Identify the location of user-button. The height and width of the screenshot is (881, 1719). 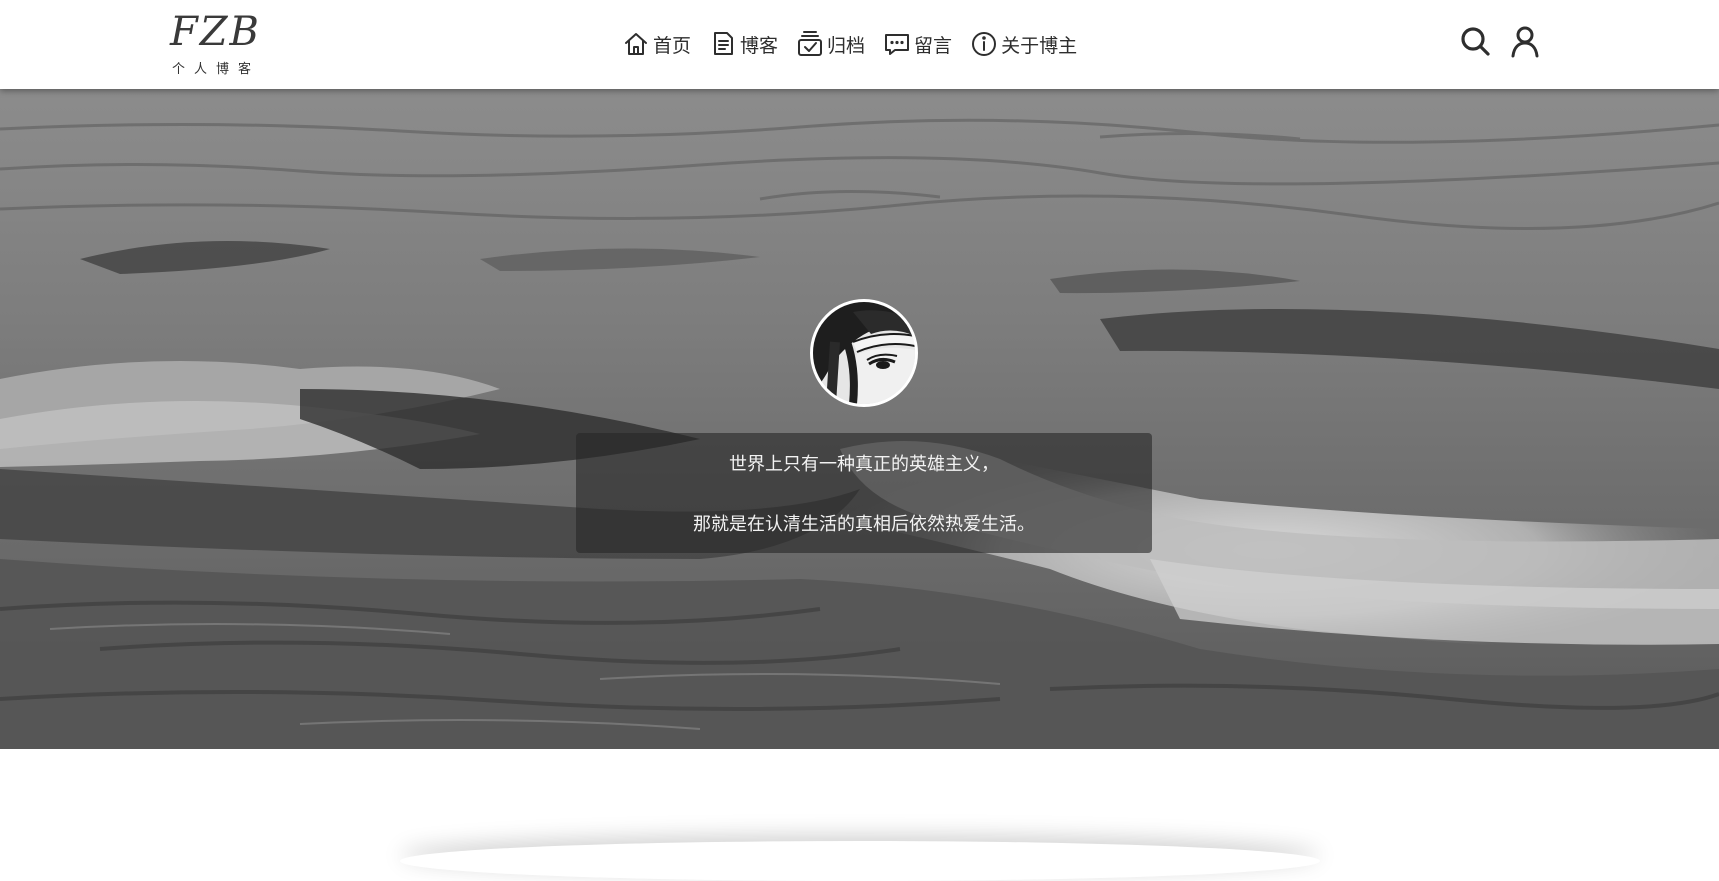
(1525, 41).